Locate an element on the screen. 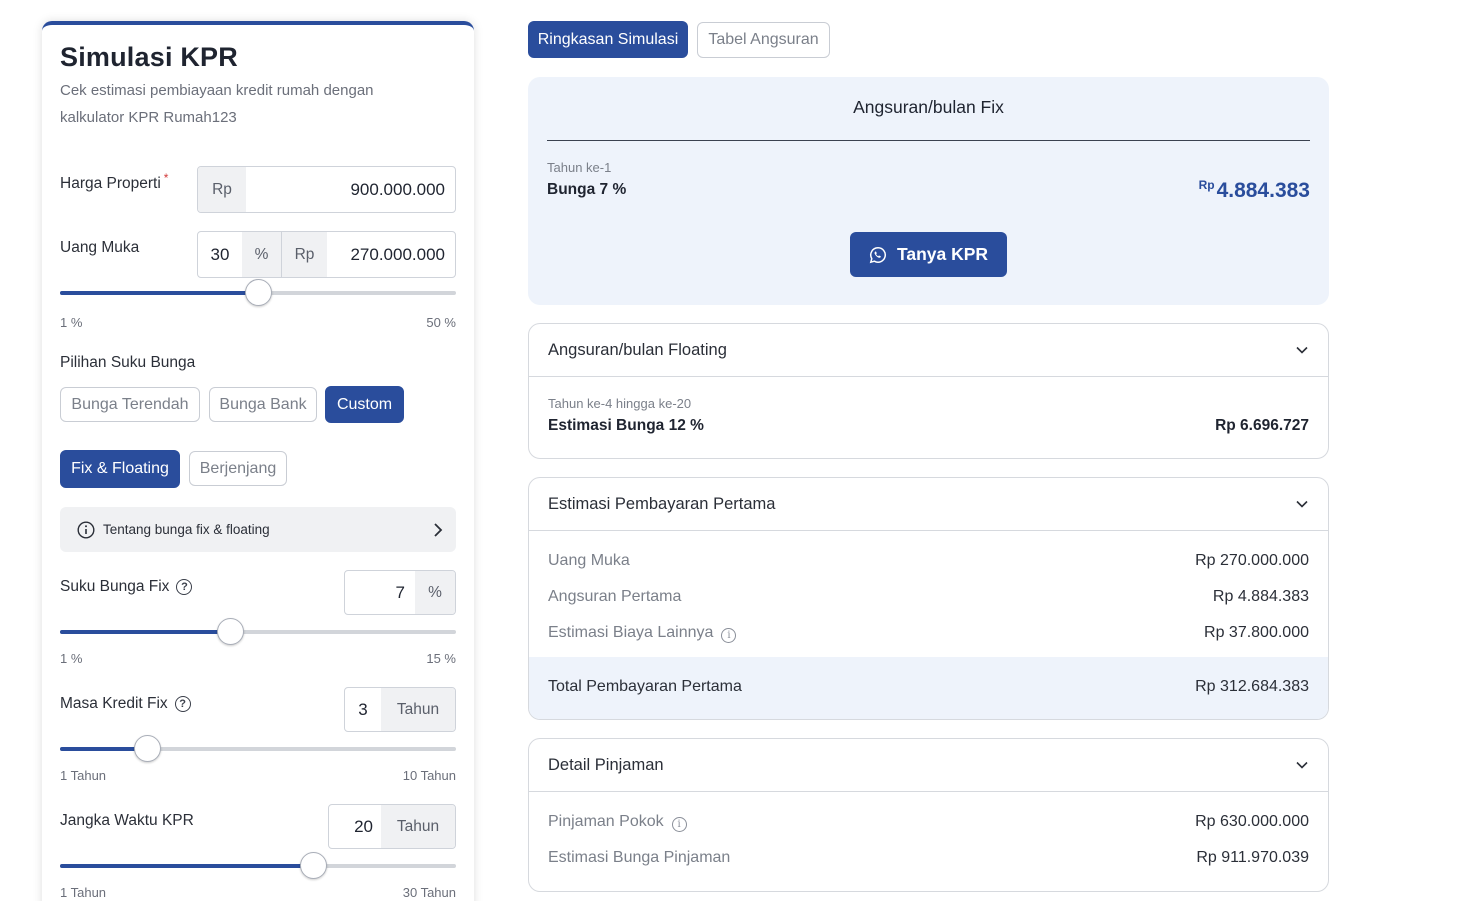 The height and width of the screenshot is (901, 1469). row-value: Rp 630.000.000 is located at coordinates (1252, 821).